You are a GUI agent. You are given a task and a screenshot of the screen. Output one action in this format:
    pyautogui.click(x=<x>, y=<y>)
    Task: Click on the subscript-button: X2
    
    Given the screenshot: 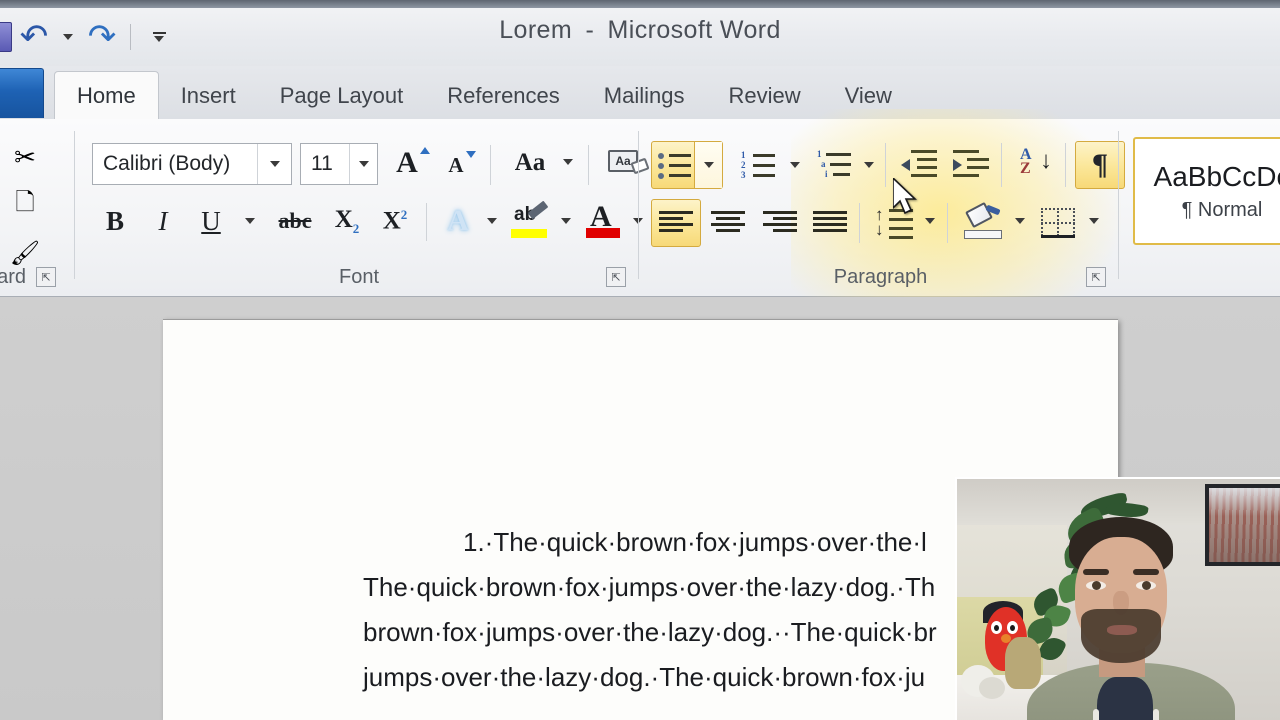 What is the action you would take?
    pyautogui.click(x=347, y=221)
    